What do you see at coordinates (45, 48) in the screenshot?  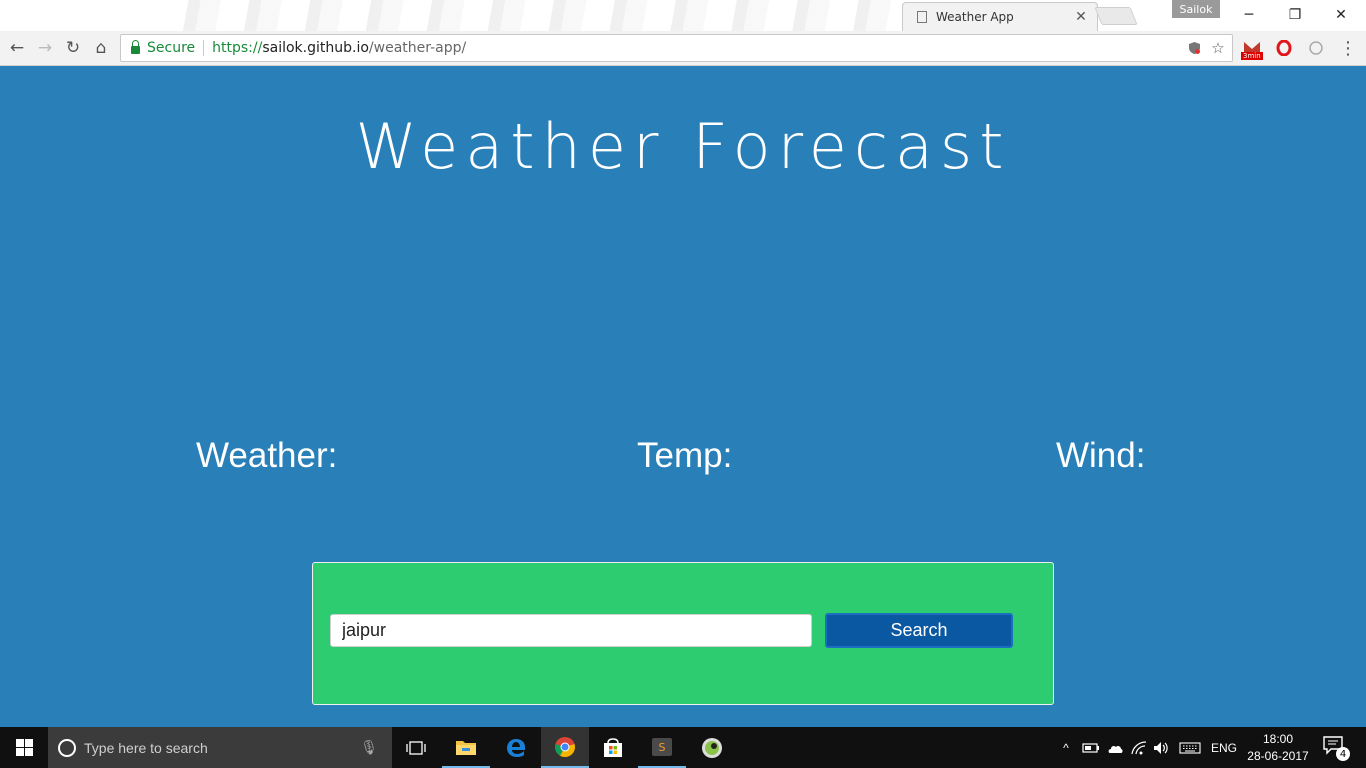 I see `forward-button: →` at bounding box center [45, 48].